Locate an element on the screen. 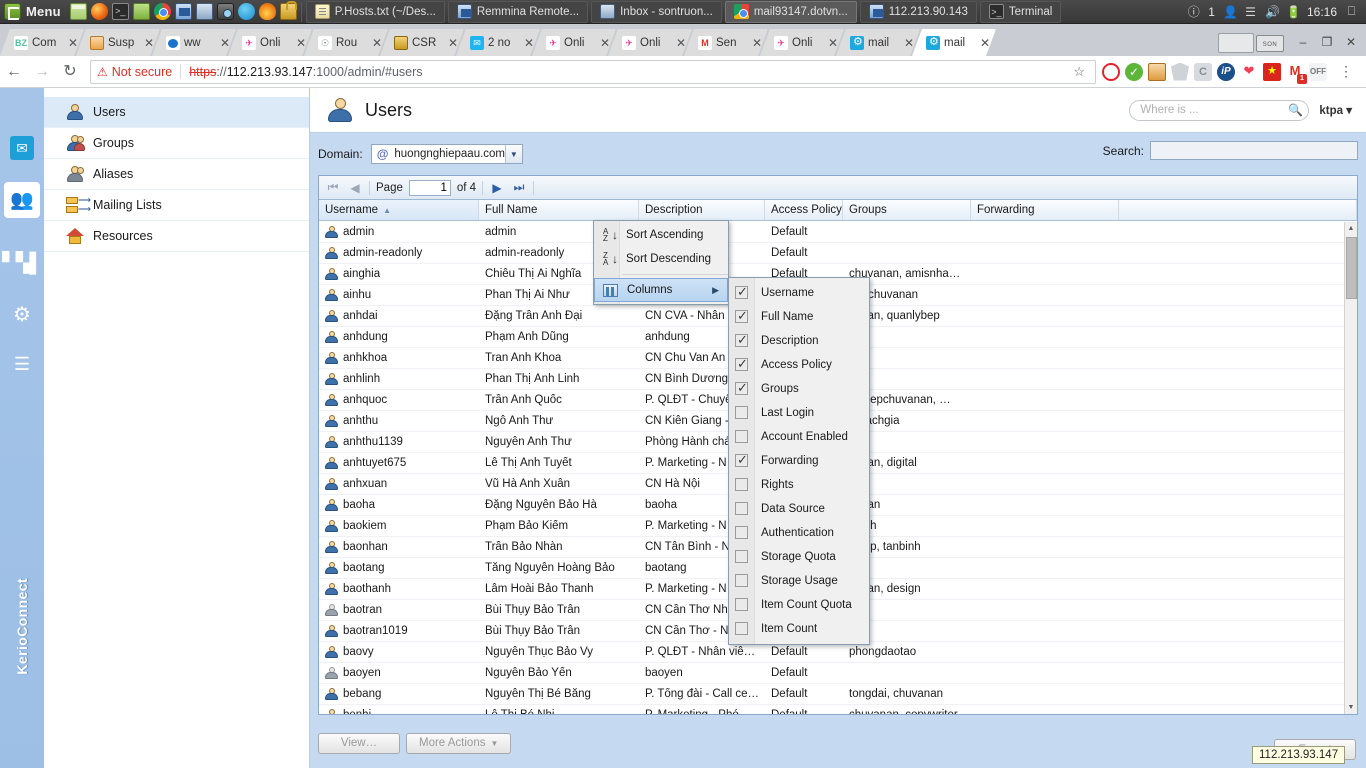 The height and width of the screenshot is (768, 1366). sidebar-item-groups: Groups is located at coordinates (176, 143).